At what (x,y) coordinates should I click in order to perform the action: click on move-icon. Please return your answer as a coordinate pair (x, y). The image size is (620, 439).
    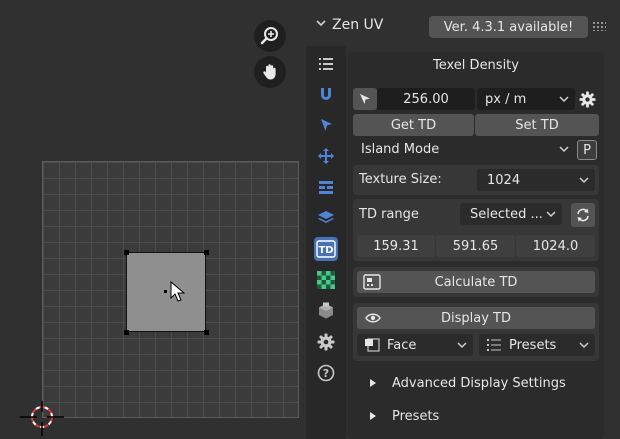
    Looking at the image, I should click on (326, 156).